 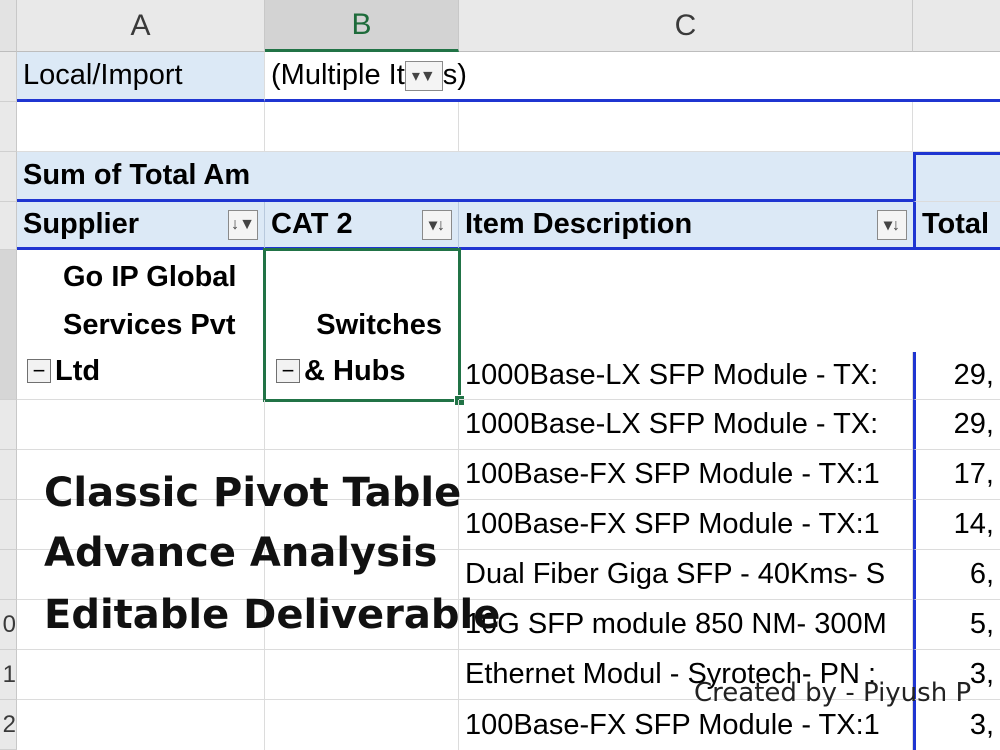 I want to click on overlay-title-line-1: Classic Pivot Table, so click(x=253, y=493).